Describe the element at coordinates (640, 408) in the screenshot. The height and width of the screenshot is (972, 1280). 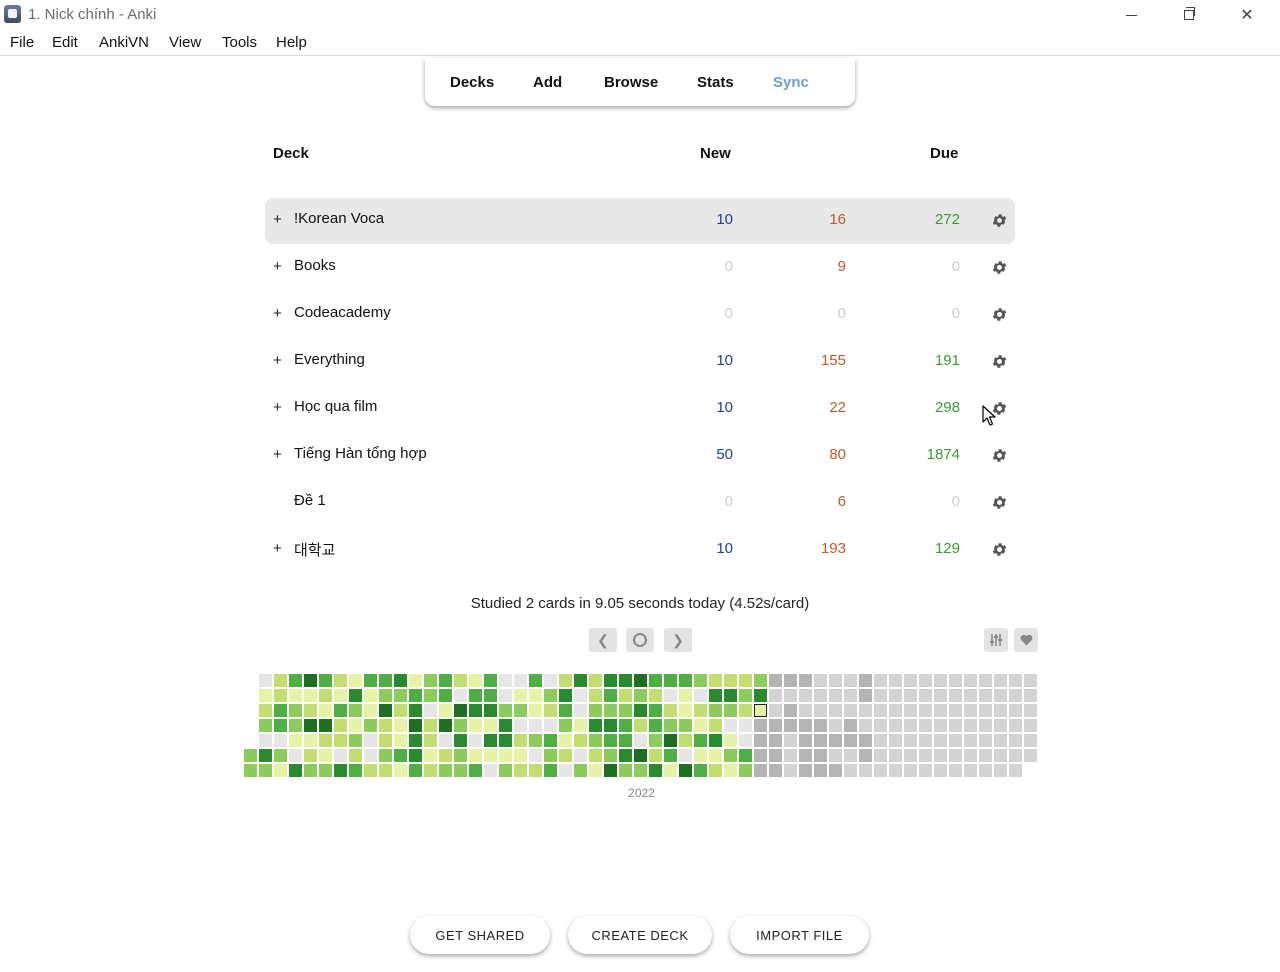
I see `deck-row: + Học qua film 10 22 298` at that location.